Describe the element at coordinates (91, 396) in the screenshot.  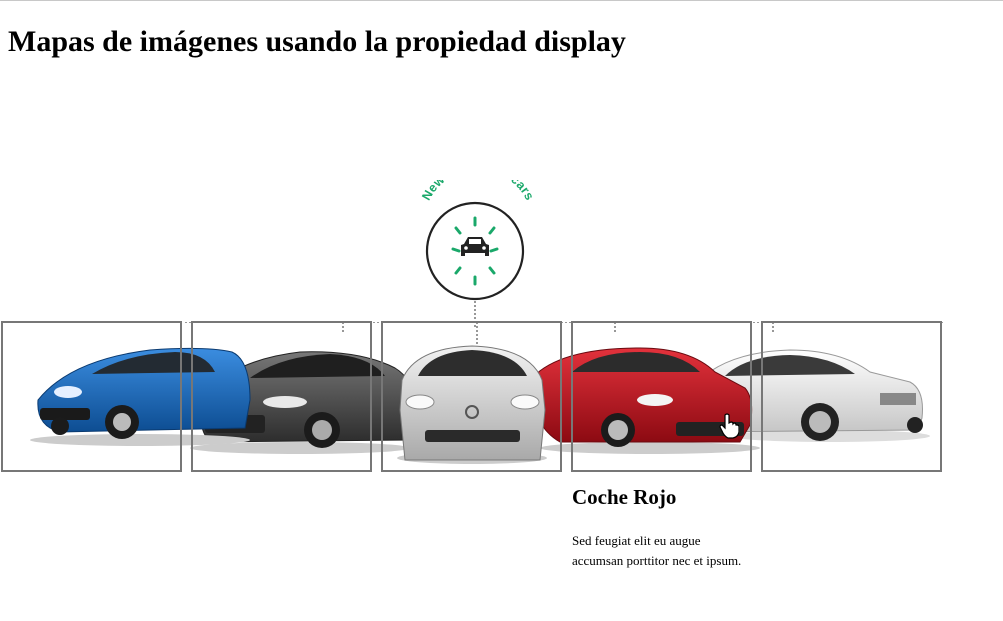
I see `map-area-blue-car` at that location.